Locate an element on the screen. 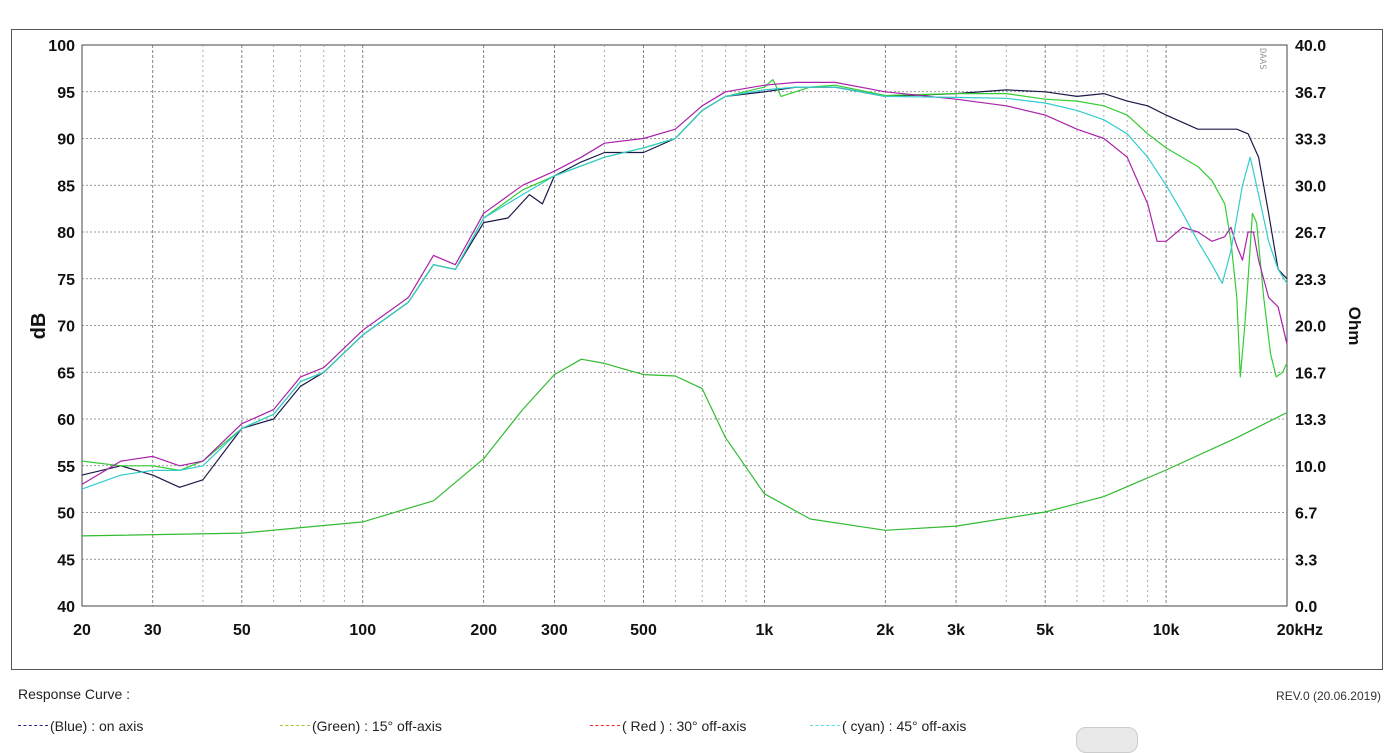 The height and width of the screenshot is (753, 1389). legend-item-red: ( Red ) : 30° off-axis is located at coordinates (668, 726).